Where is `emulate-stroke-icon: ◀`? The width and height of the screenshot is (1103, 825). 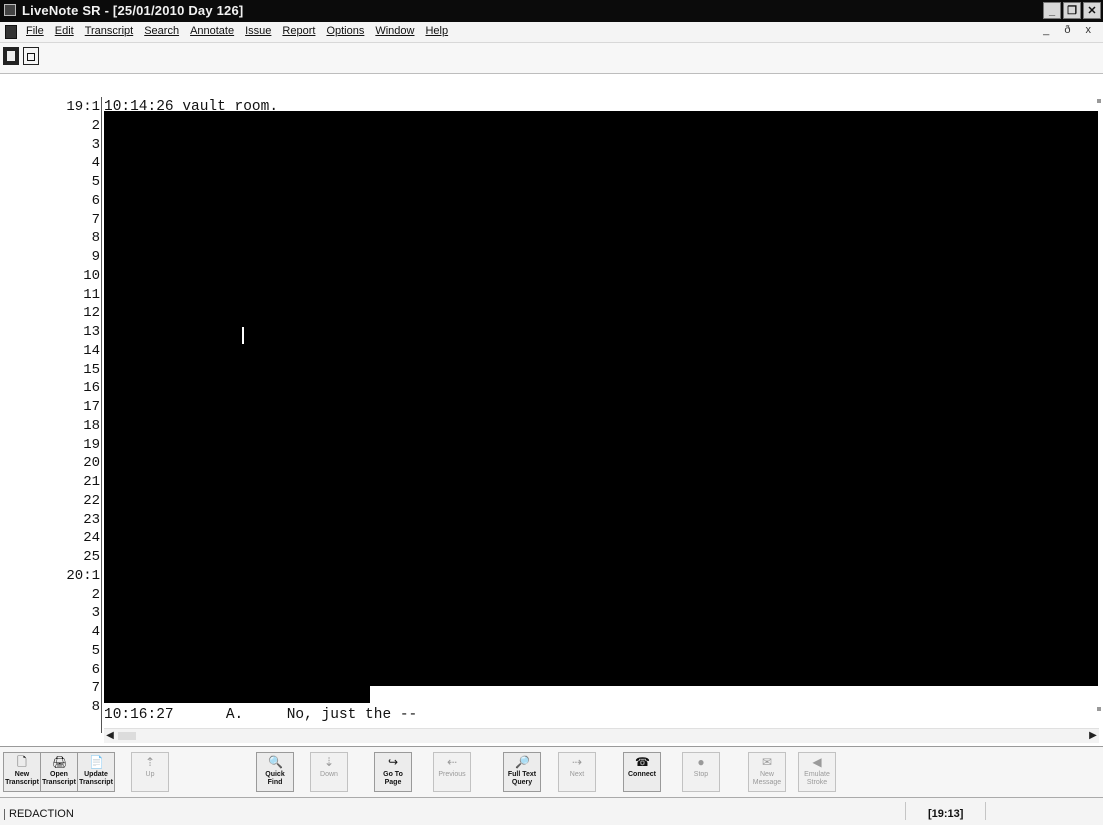 emulate-stroke-icon: ◀ is located at coordinates (817, 762).